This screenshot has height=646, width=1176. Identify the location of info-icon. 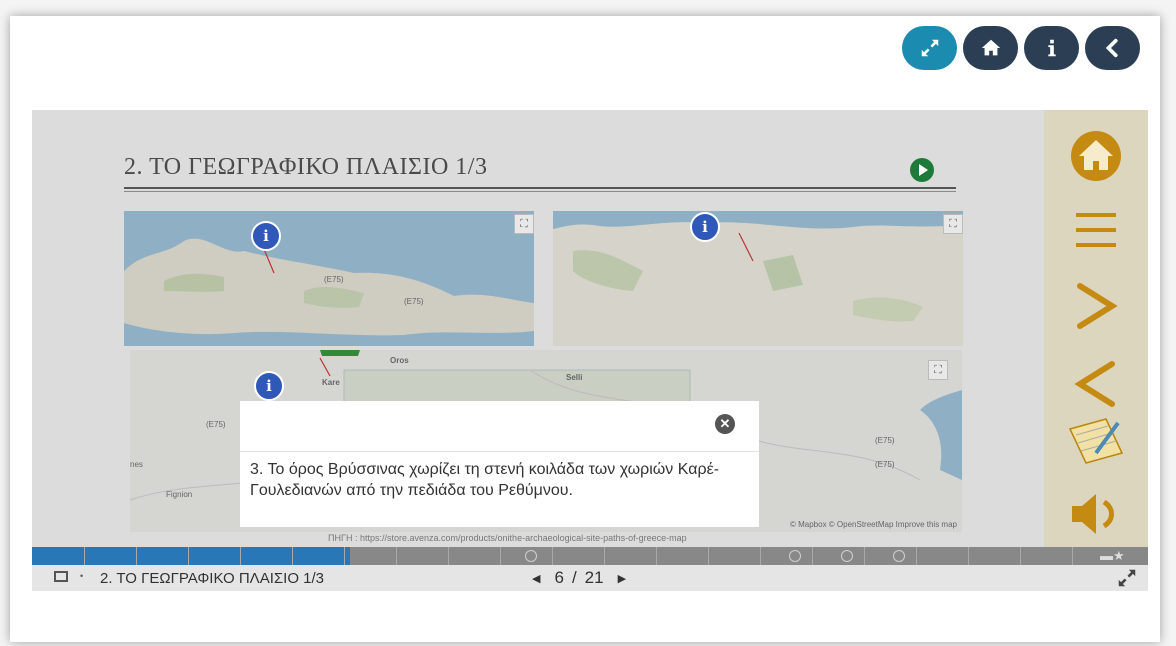
(1051, 48).